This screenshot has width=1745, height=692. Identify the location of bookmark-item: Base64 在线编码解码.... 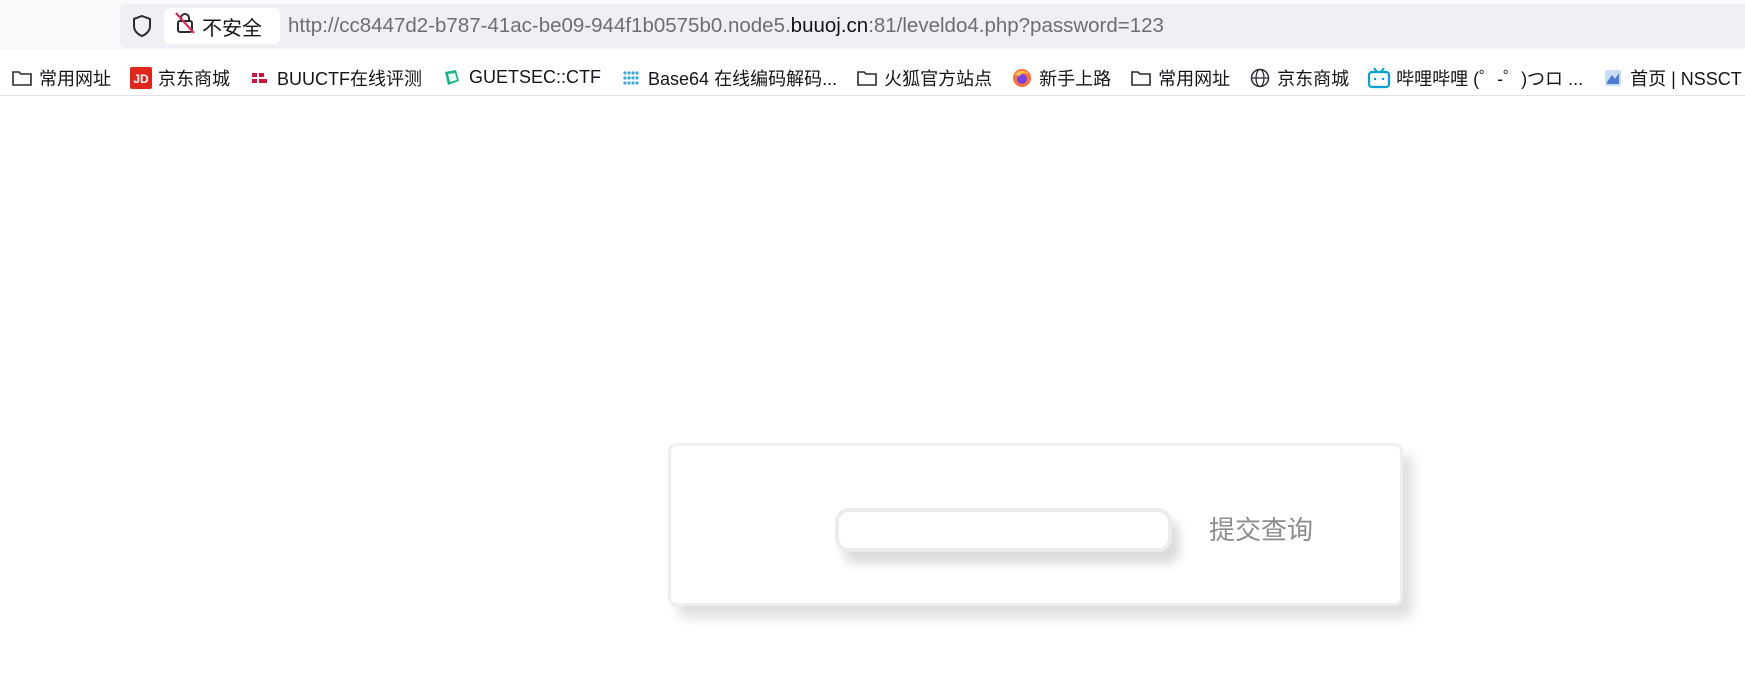
(728, 78).